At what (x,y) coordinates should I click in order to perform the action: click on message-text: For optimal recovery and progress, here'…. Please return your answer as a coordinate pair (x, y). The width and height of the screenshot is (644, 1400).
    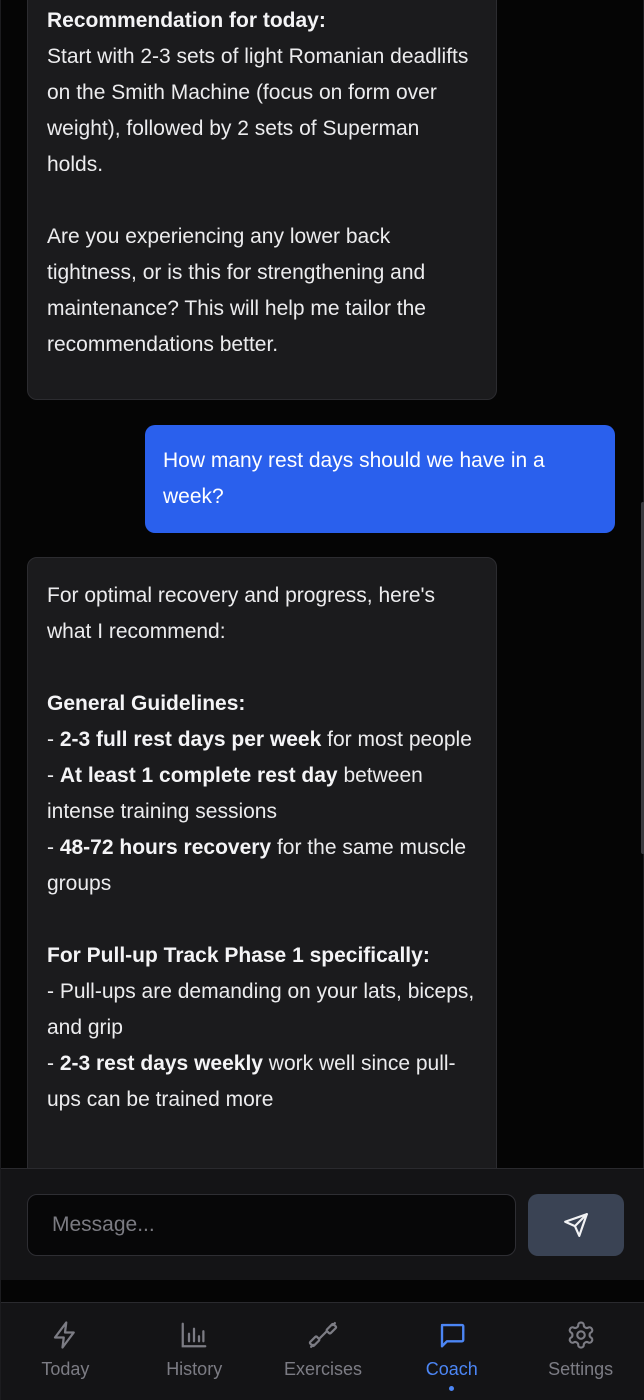
    Looking at the image, I should click on (241, 613).